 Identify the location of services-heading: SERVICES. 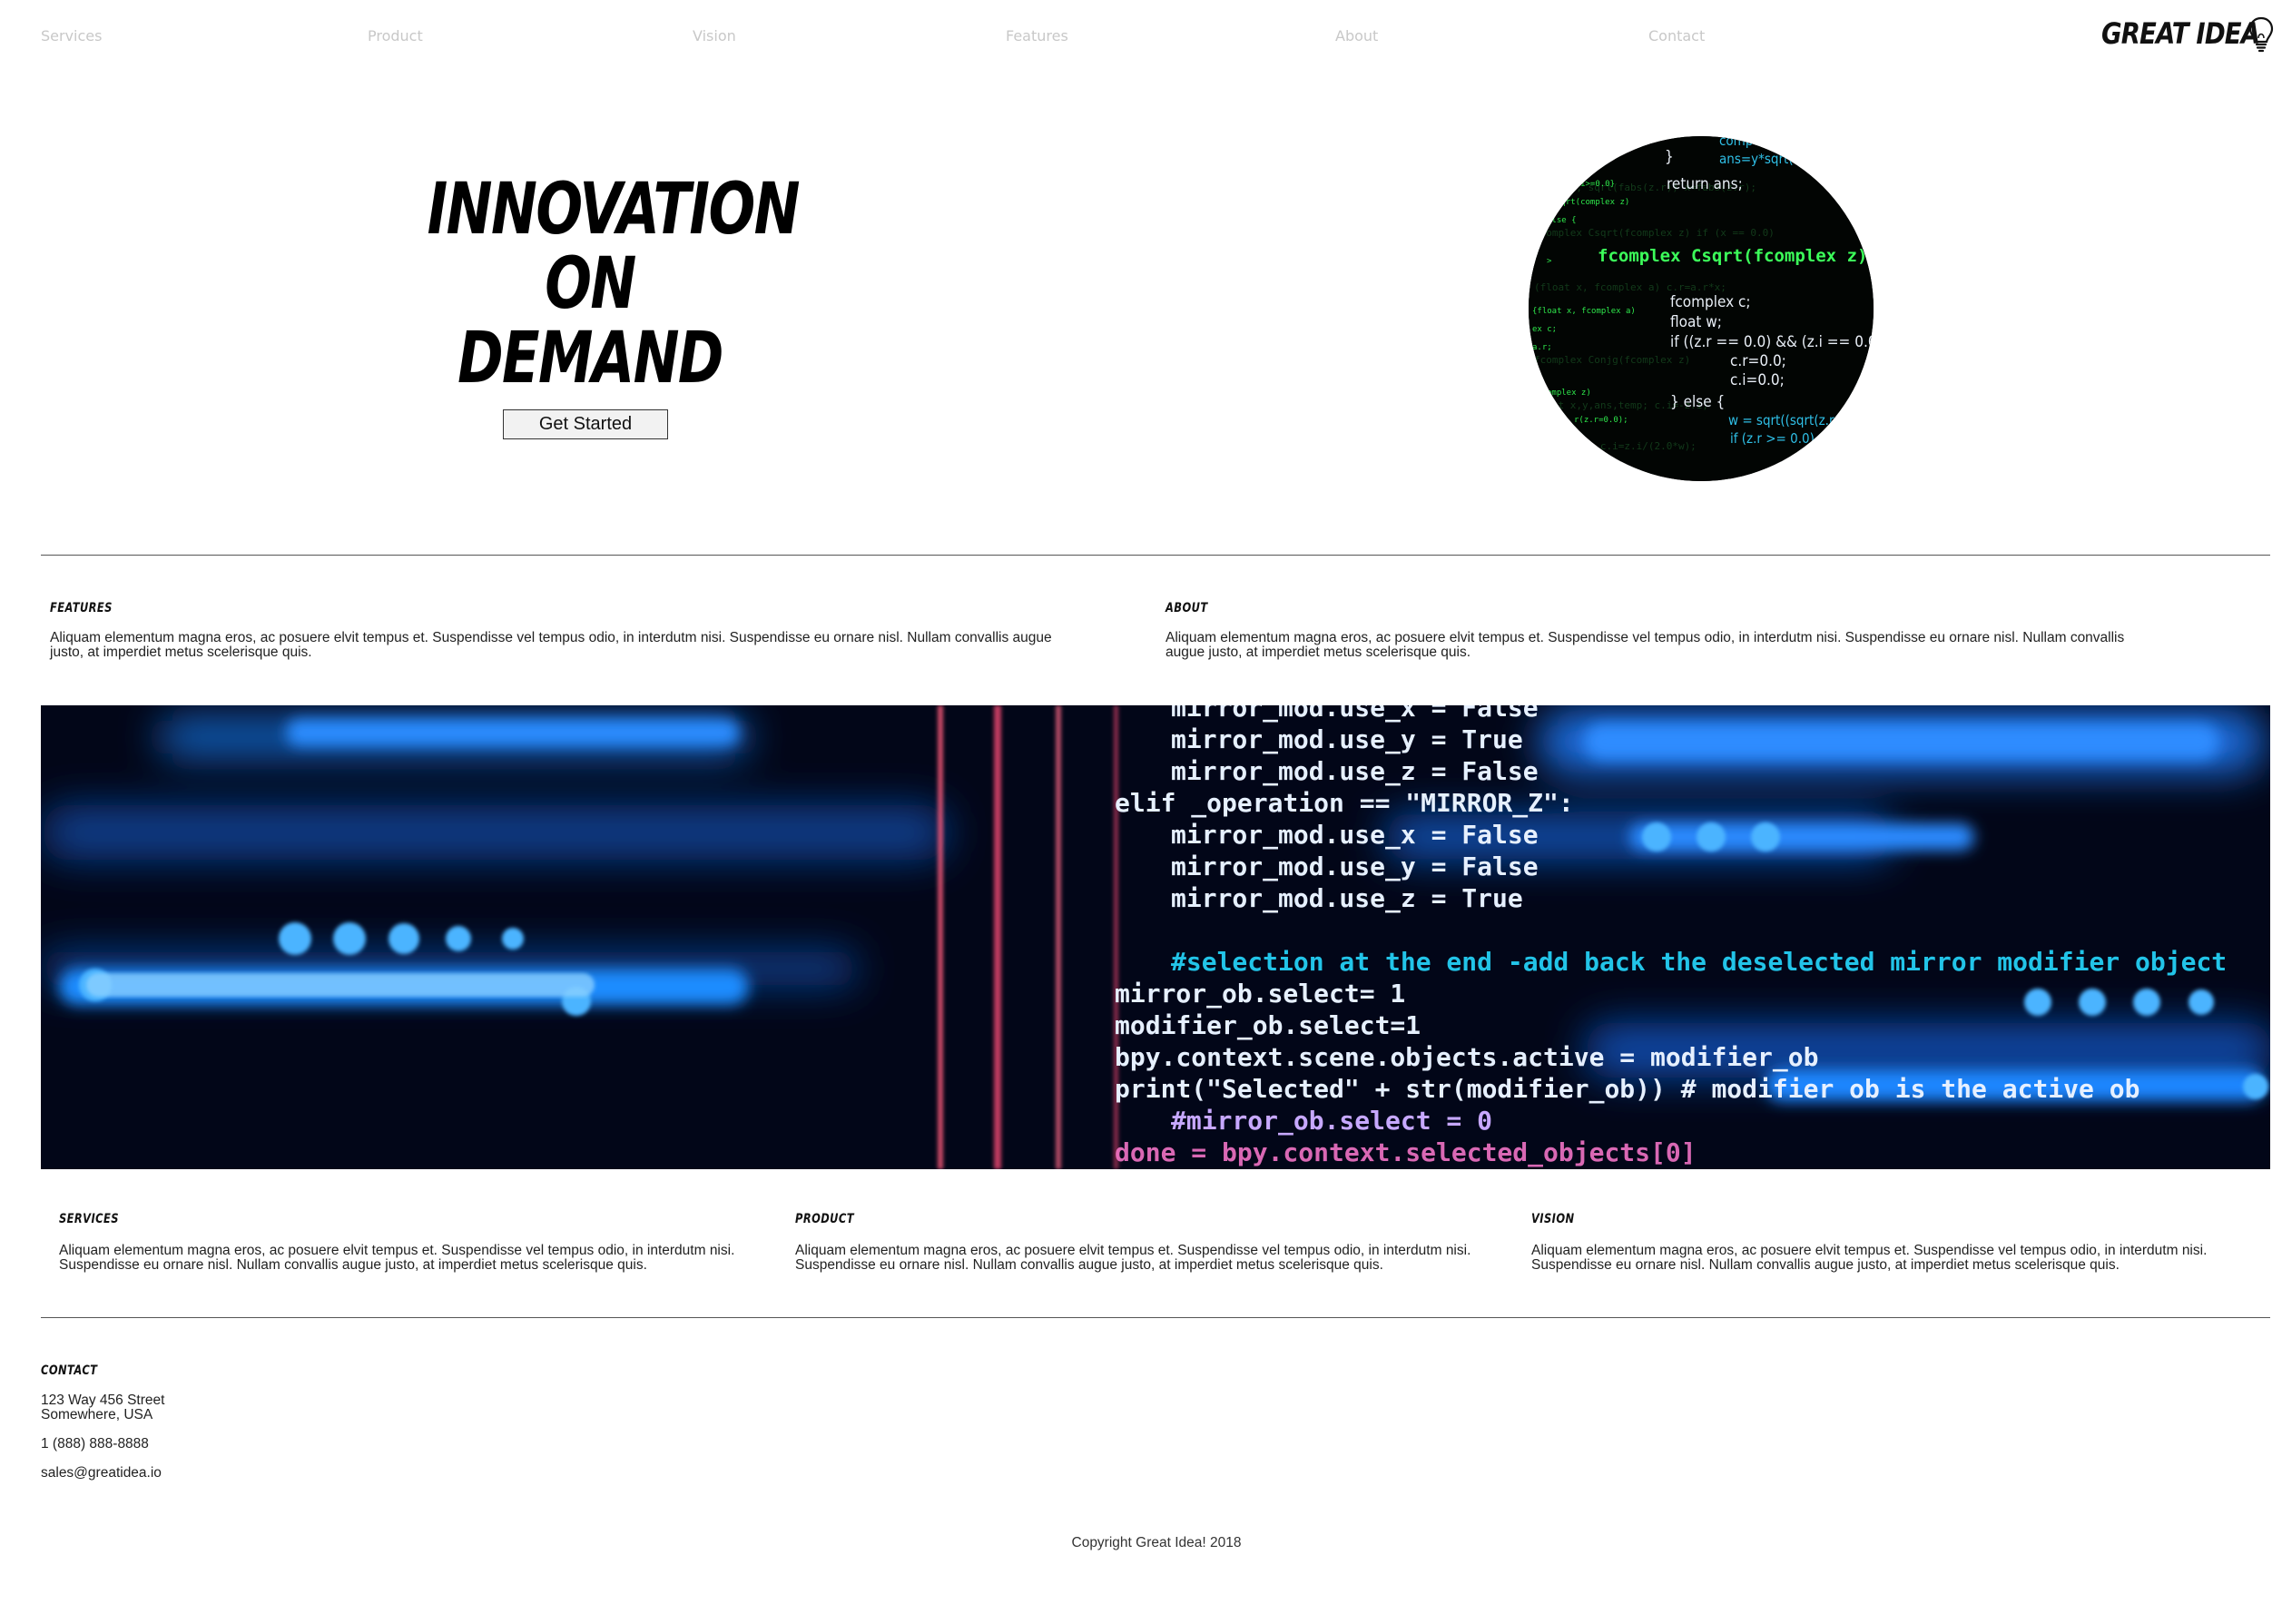
(89, 1219).